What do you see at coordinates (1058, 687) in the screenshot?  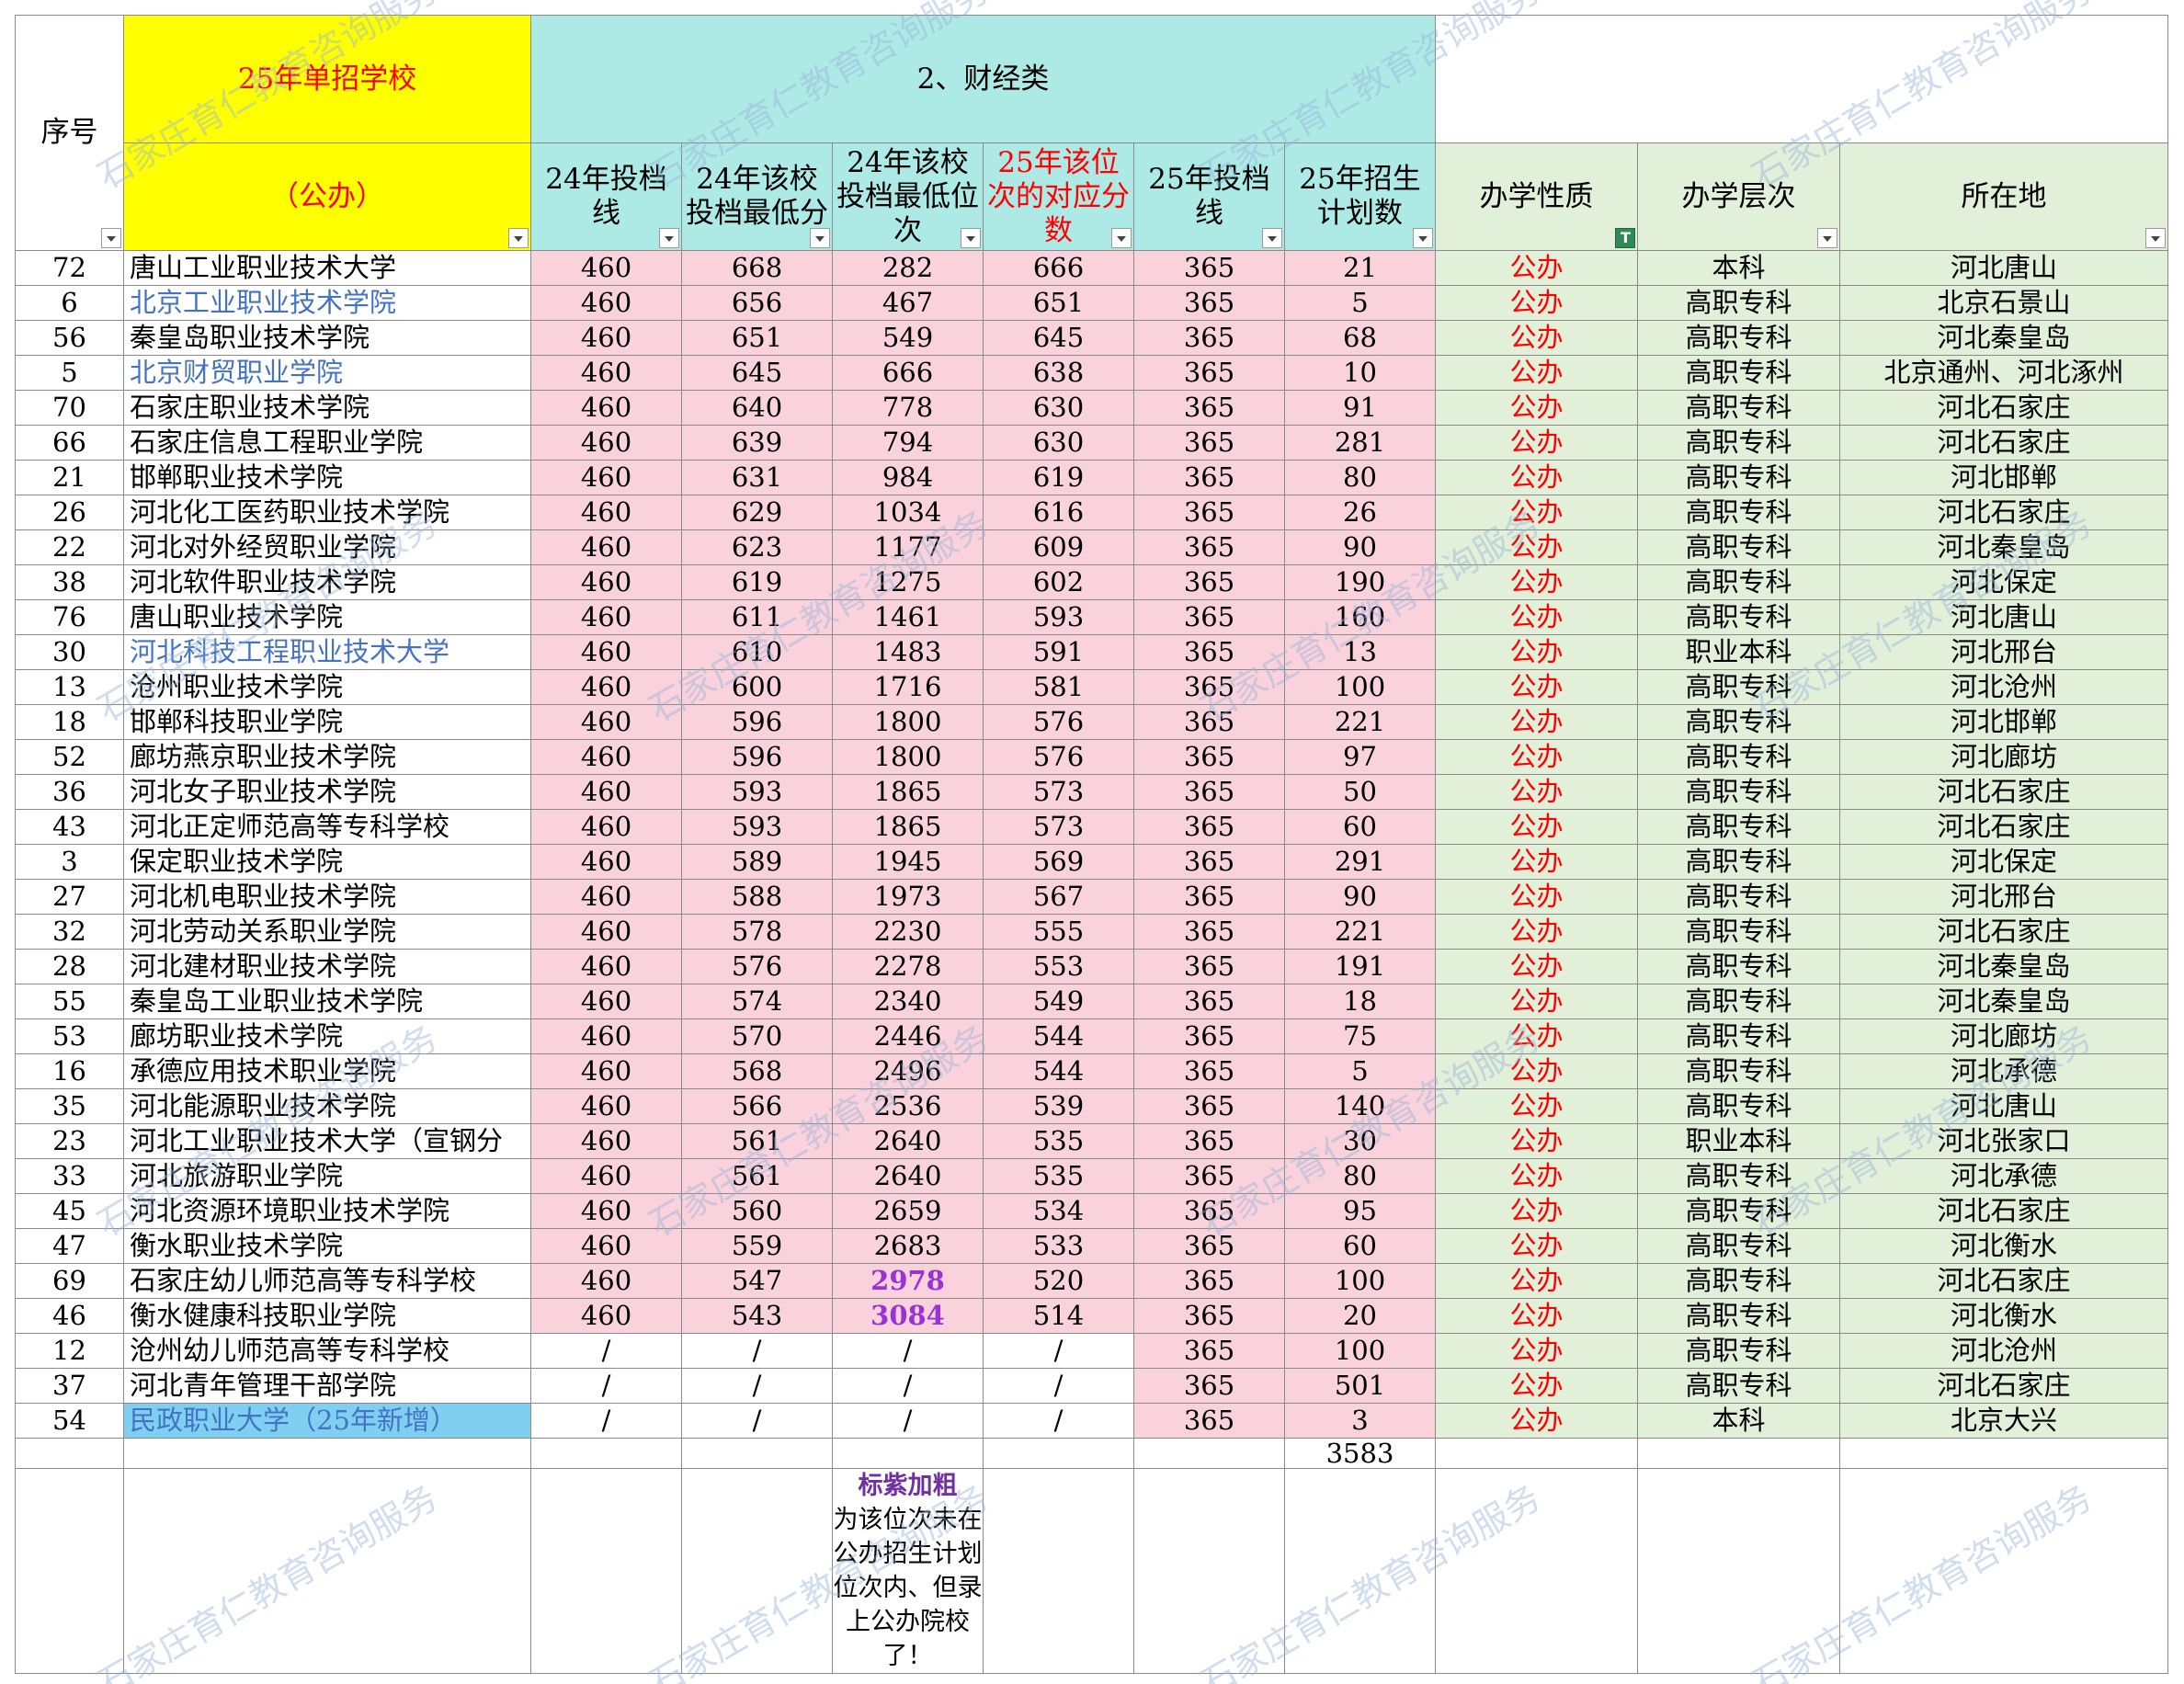 I see `score25-cell: 581` at bounding box center [1058, 687].